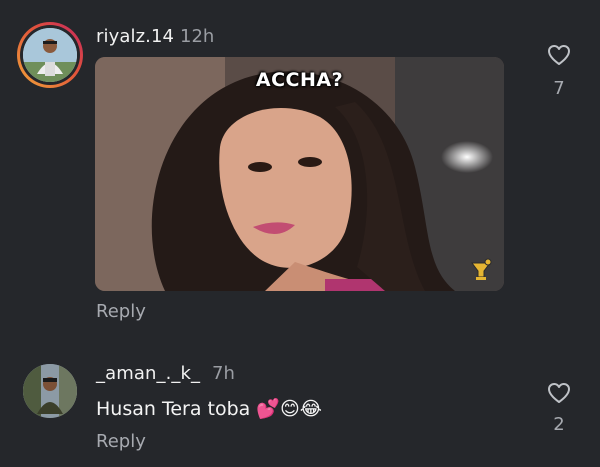 The image size is (600, 467). Describe the element at coordinates (209, 409) in the screenshot. I see `comment-text: Husan Tera toba 💕😊😂` at that location.